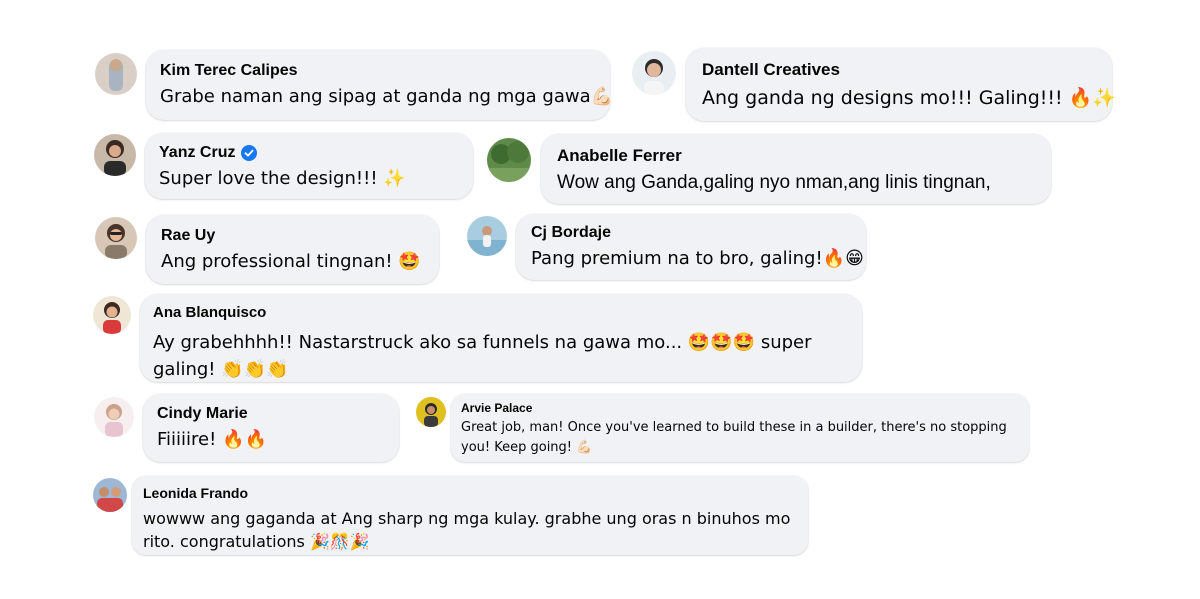 This screenshot has height=599, width=1200. Describe the element at coordinates (697, 258) in the screenshot. I see `comment-text: Pang premium na to bro, galing!🔥😁` at that location.